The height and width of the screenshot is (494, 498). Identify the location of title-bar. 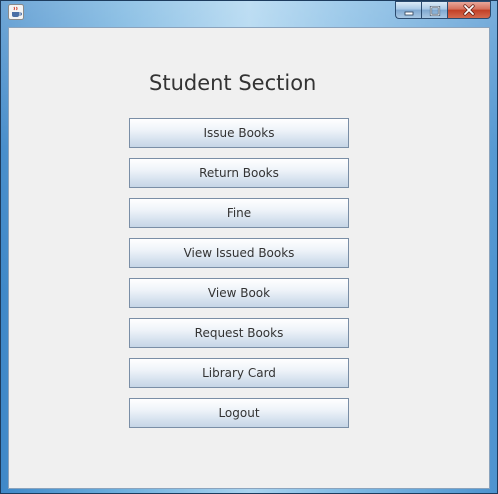
(249, 12).